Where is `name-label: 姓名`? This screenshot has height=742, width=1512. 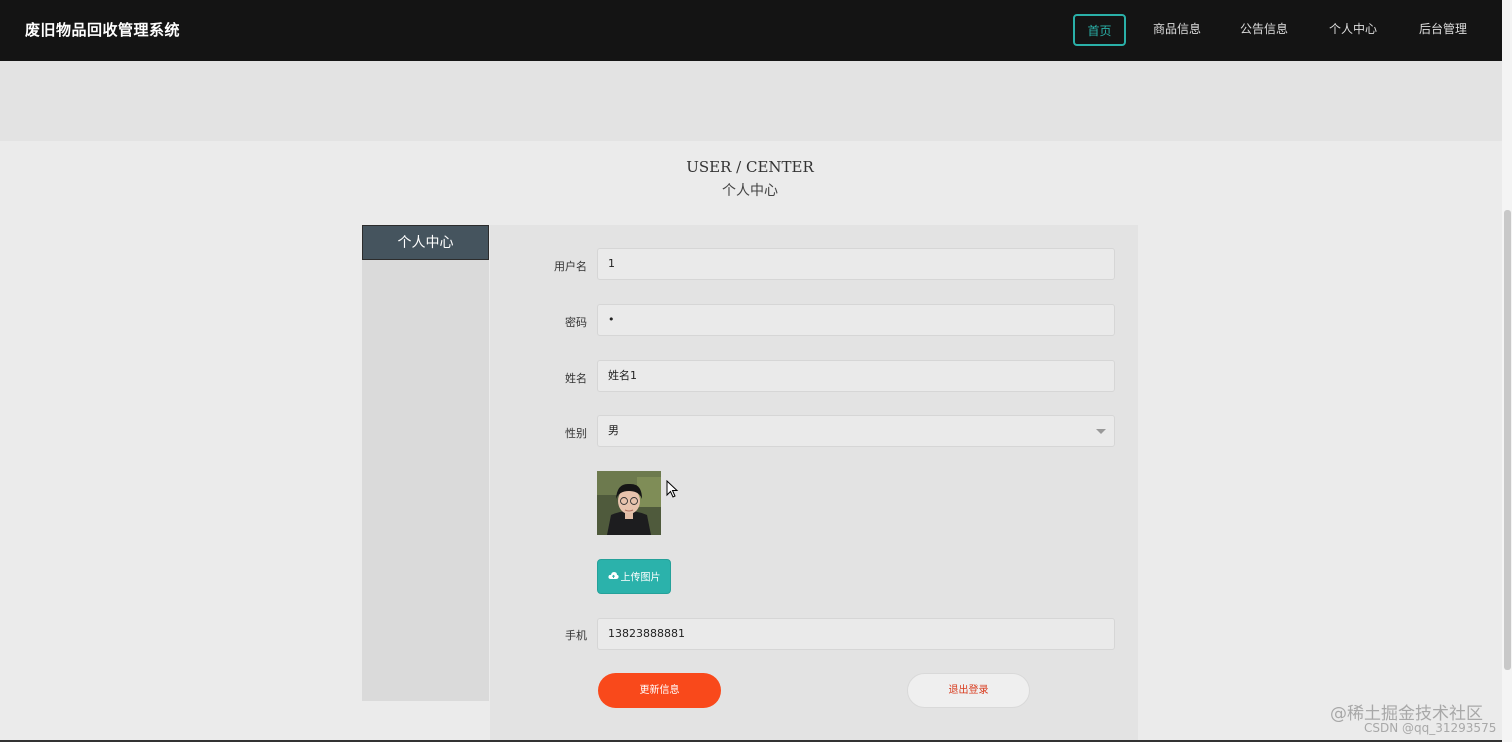 name-label: 姓名 is located at coordinates (576, 378).